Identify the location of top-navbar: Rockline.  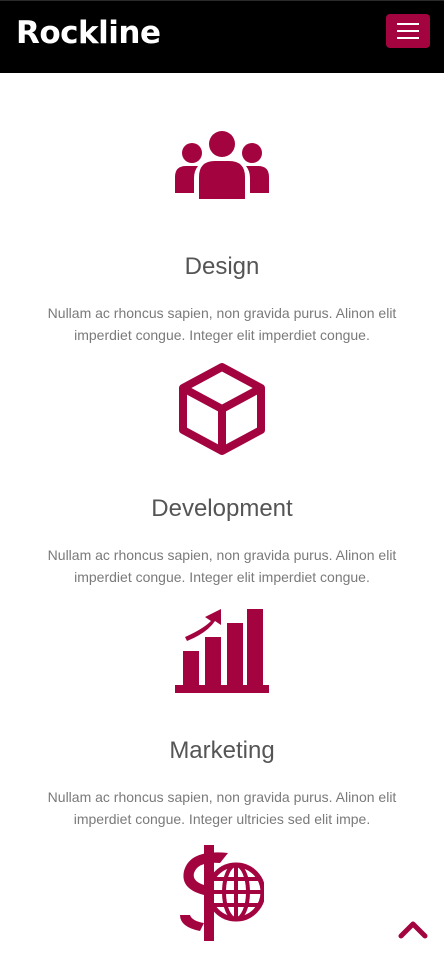
(222, 36).